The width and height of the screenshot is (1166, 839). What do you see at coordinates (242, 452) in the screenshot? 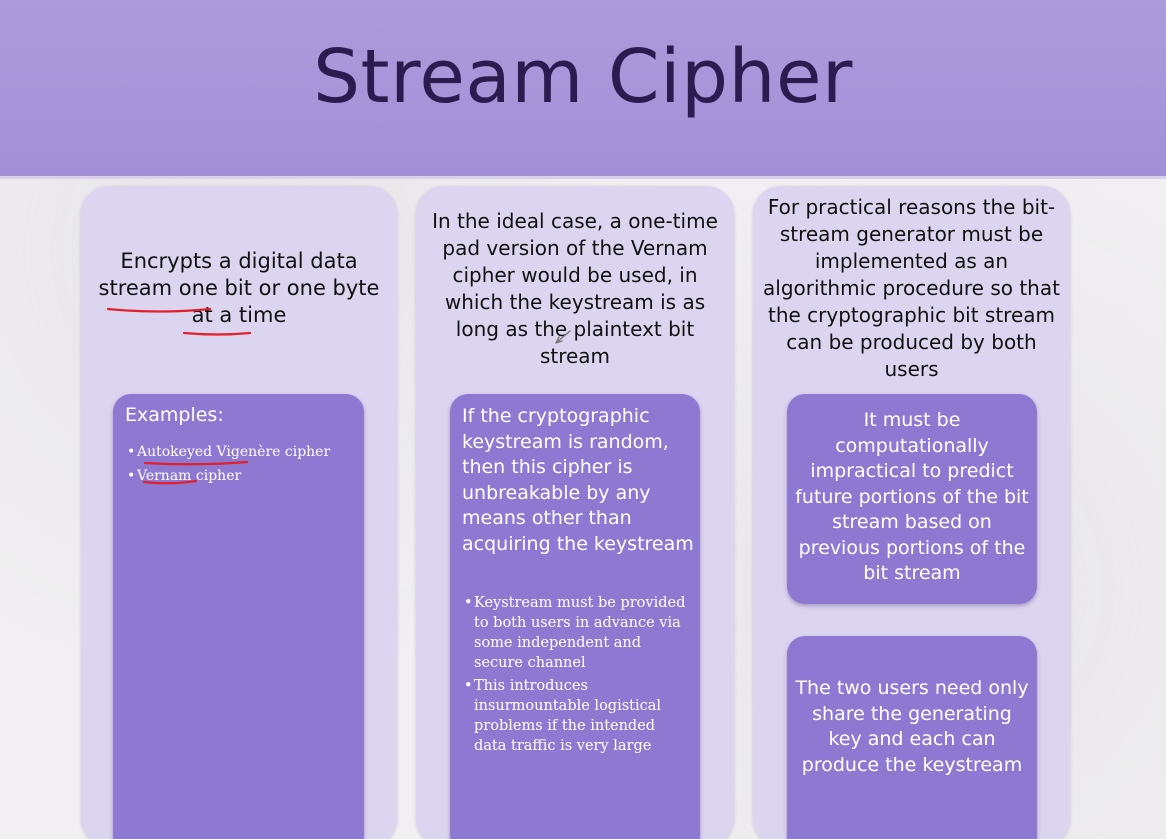
I see `example-item: Autokeyed Vigenère cipher` at bounding box center [242, 452].